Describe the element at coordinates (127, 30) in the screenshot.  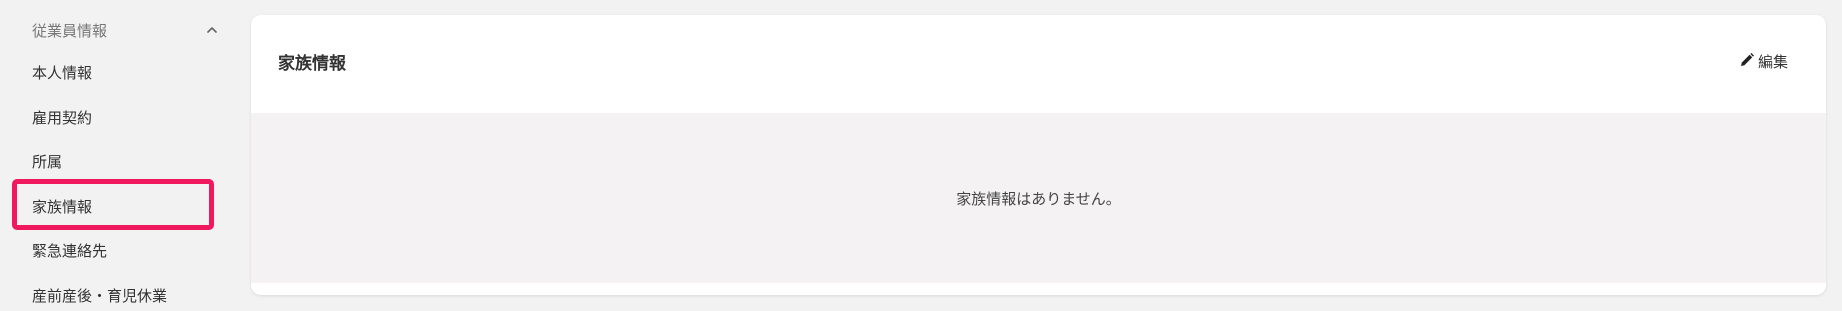
I see `employee-info-section-header: 従業員情報` at that location.